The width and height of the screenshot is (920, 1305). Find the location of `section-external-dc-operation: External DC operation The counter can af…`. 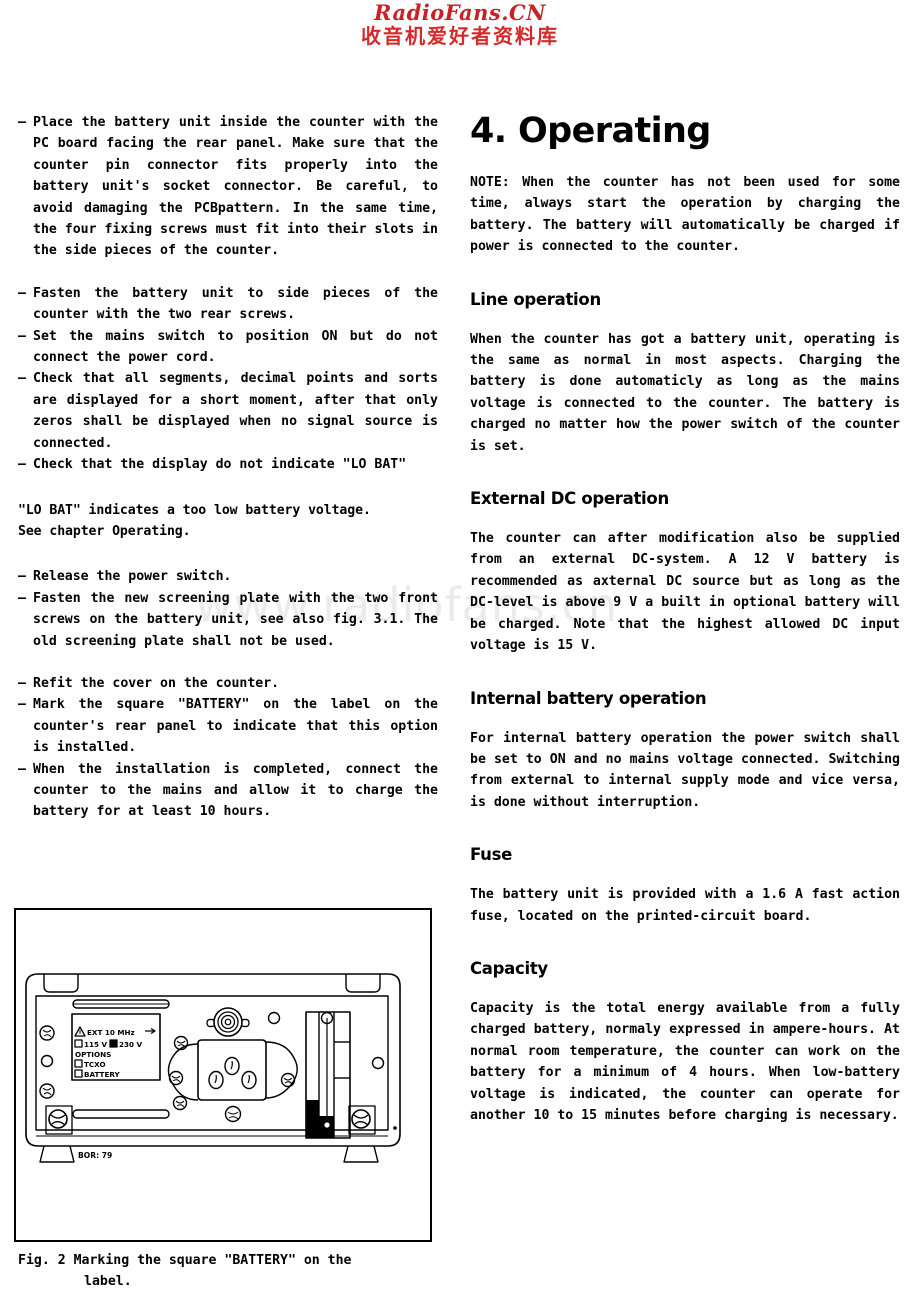

section-external-dc-operation: External DC operation The counter can af… is located at coordinates (685, 572).